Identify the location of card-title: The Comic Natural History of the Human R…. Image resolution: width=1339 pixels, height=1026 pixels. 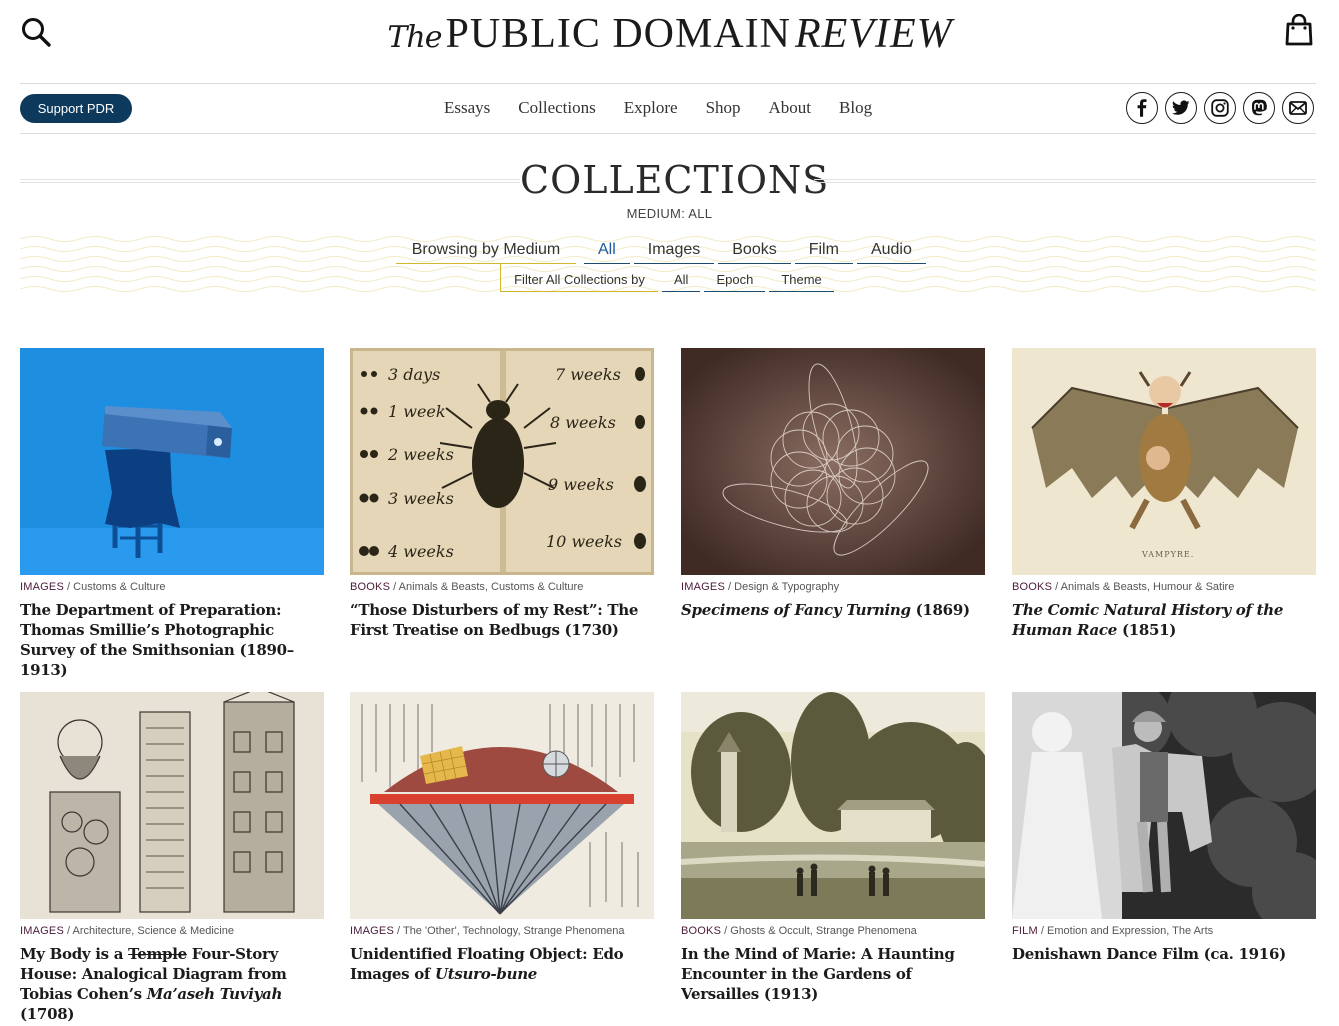
(1164, 620).